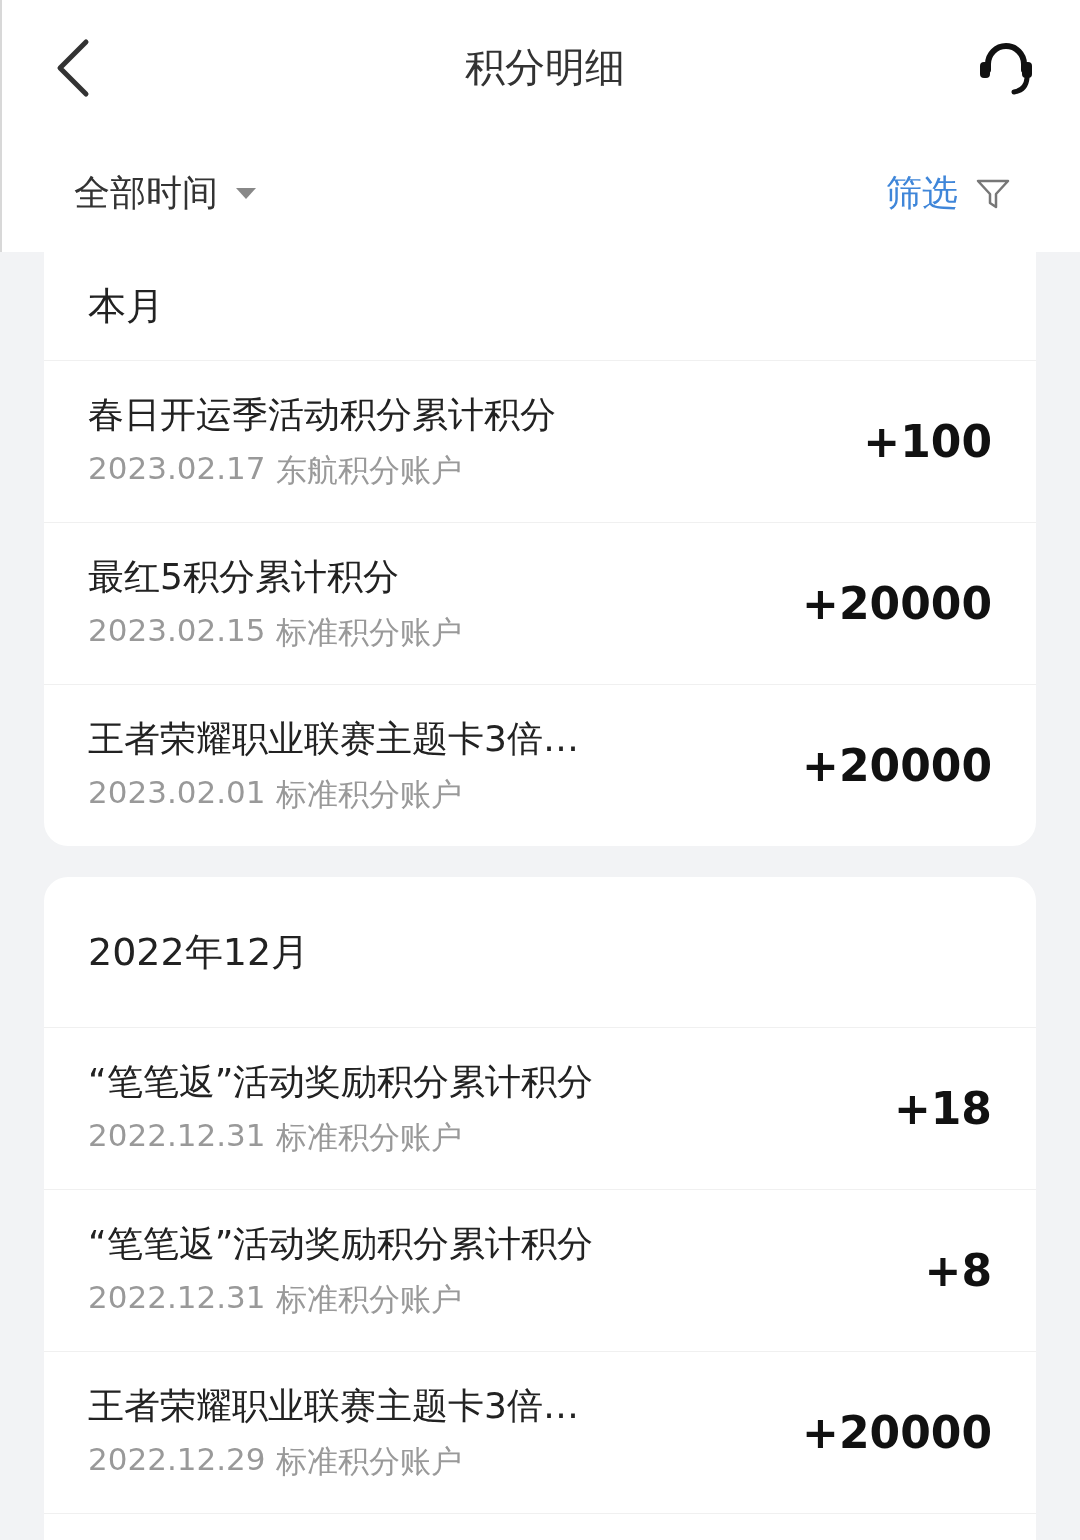 This screenshot has height=1540, width=1080. Describe the element at coordinates (246, 193) in the screenshot. I see `caret-icon` at that location.